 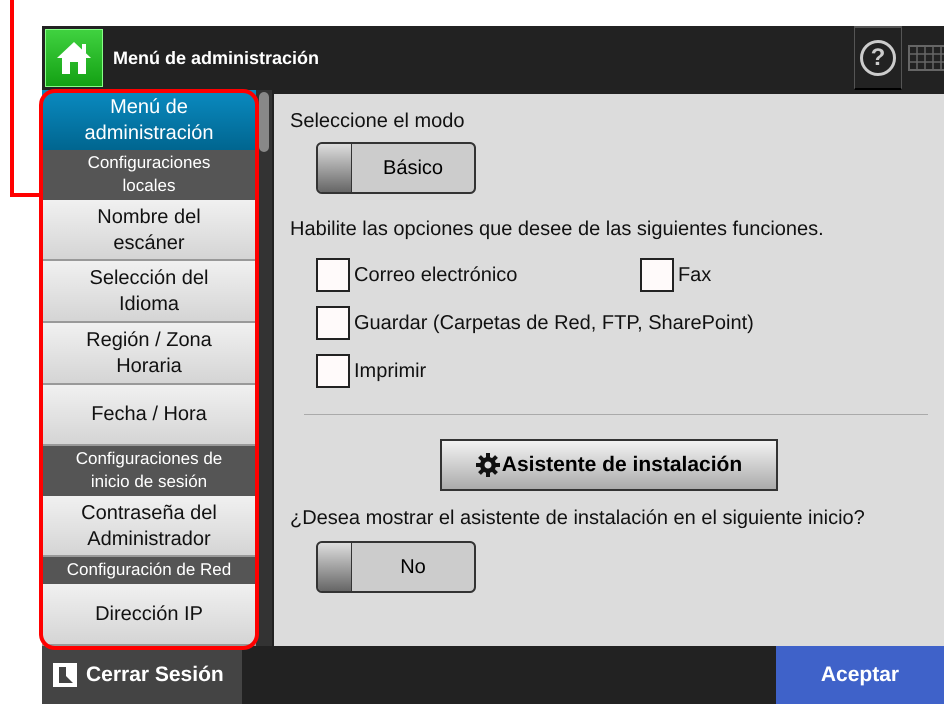 I want to click on checkbox-label: Imprimir, so click(x=390, y=371).